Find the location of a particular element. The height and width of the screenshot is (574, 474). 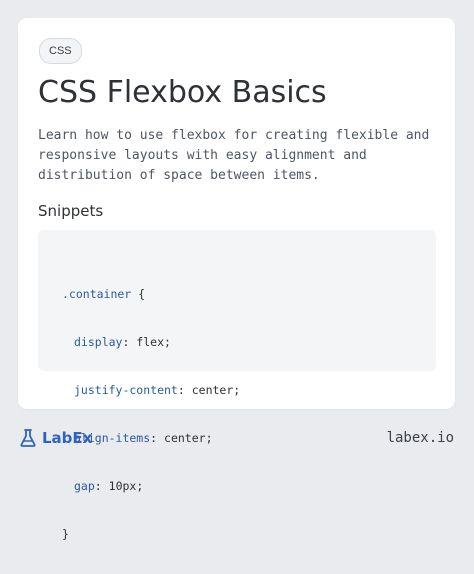

code-property: display is located at coordinates (98, 342).